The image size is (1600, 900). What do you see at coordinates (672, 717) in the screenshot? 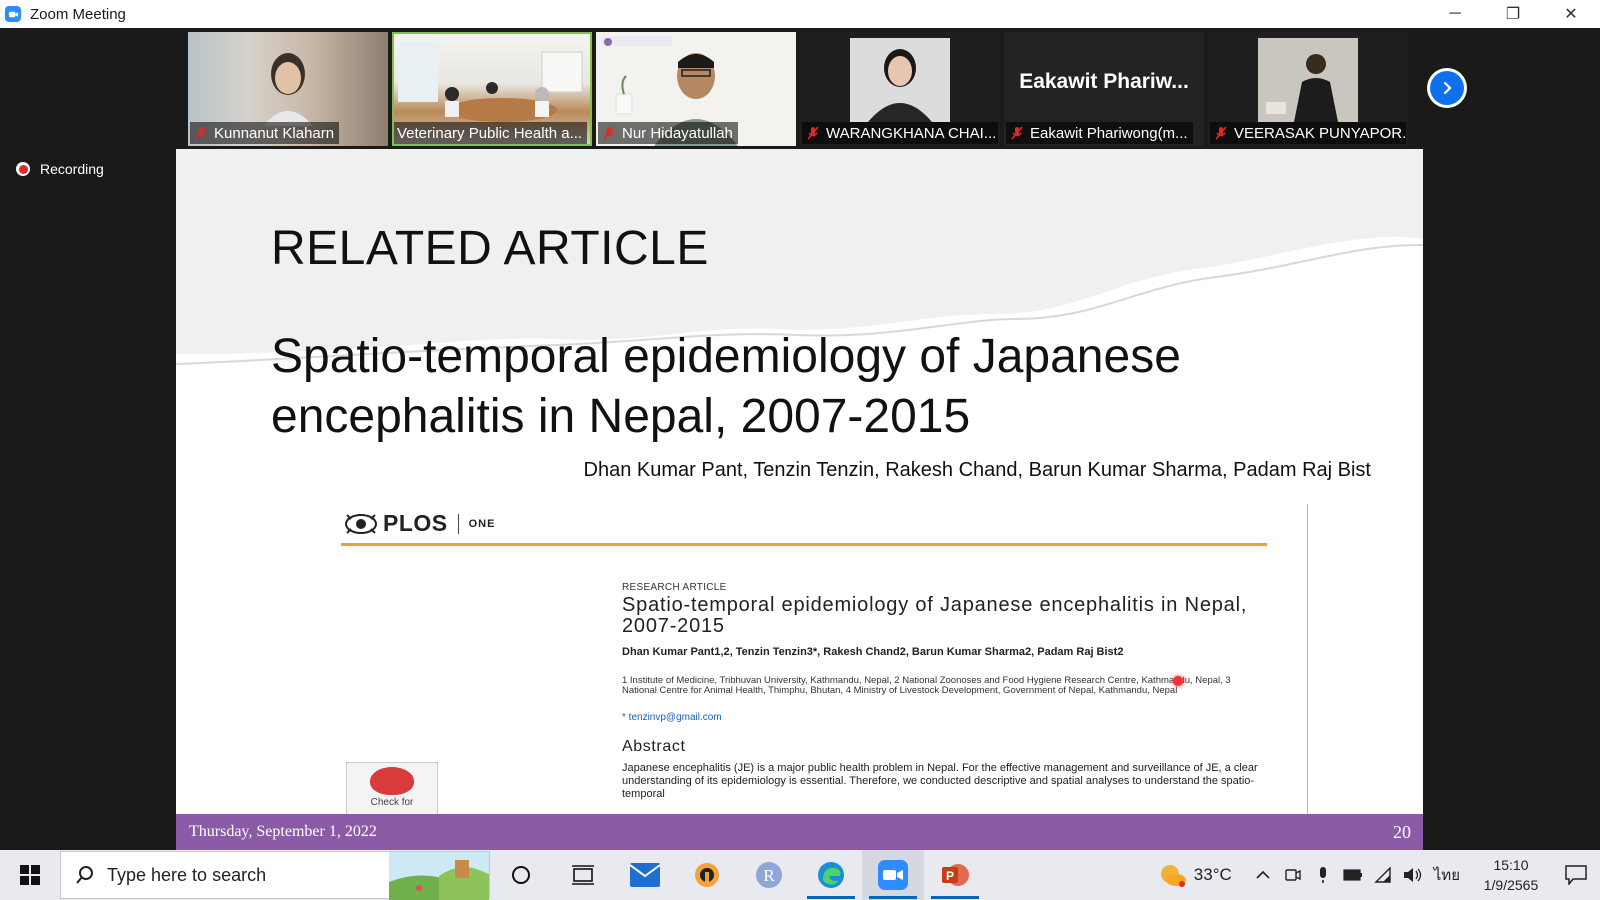
I see `article-email: * tenzinvp@gmail.com` at bounding box center [672, 717].